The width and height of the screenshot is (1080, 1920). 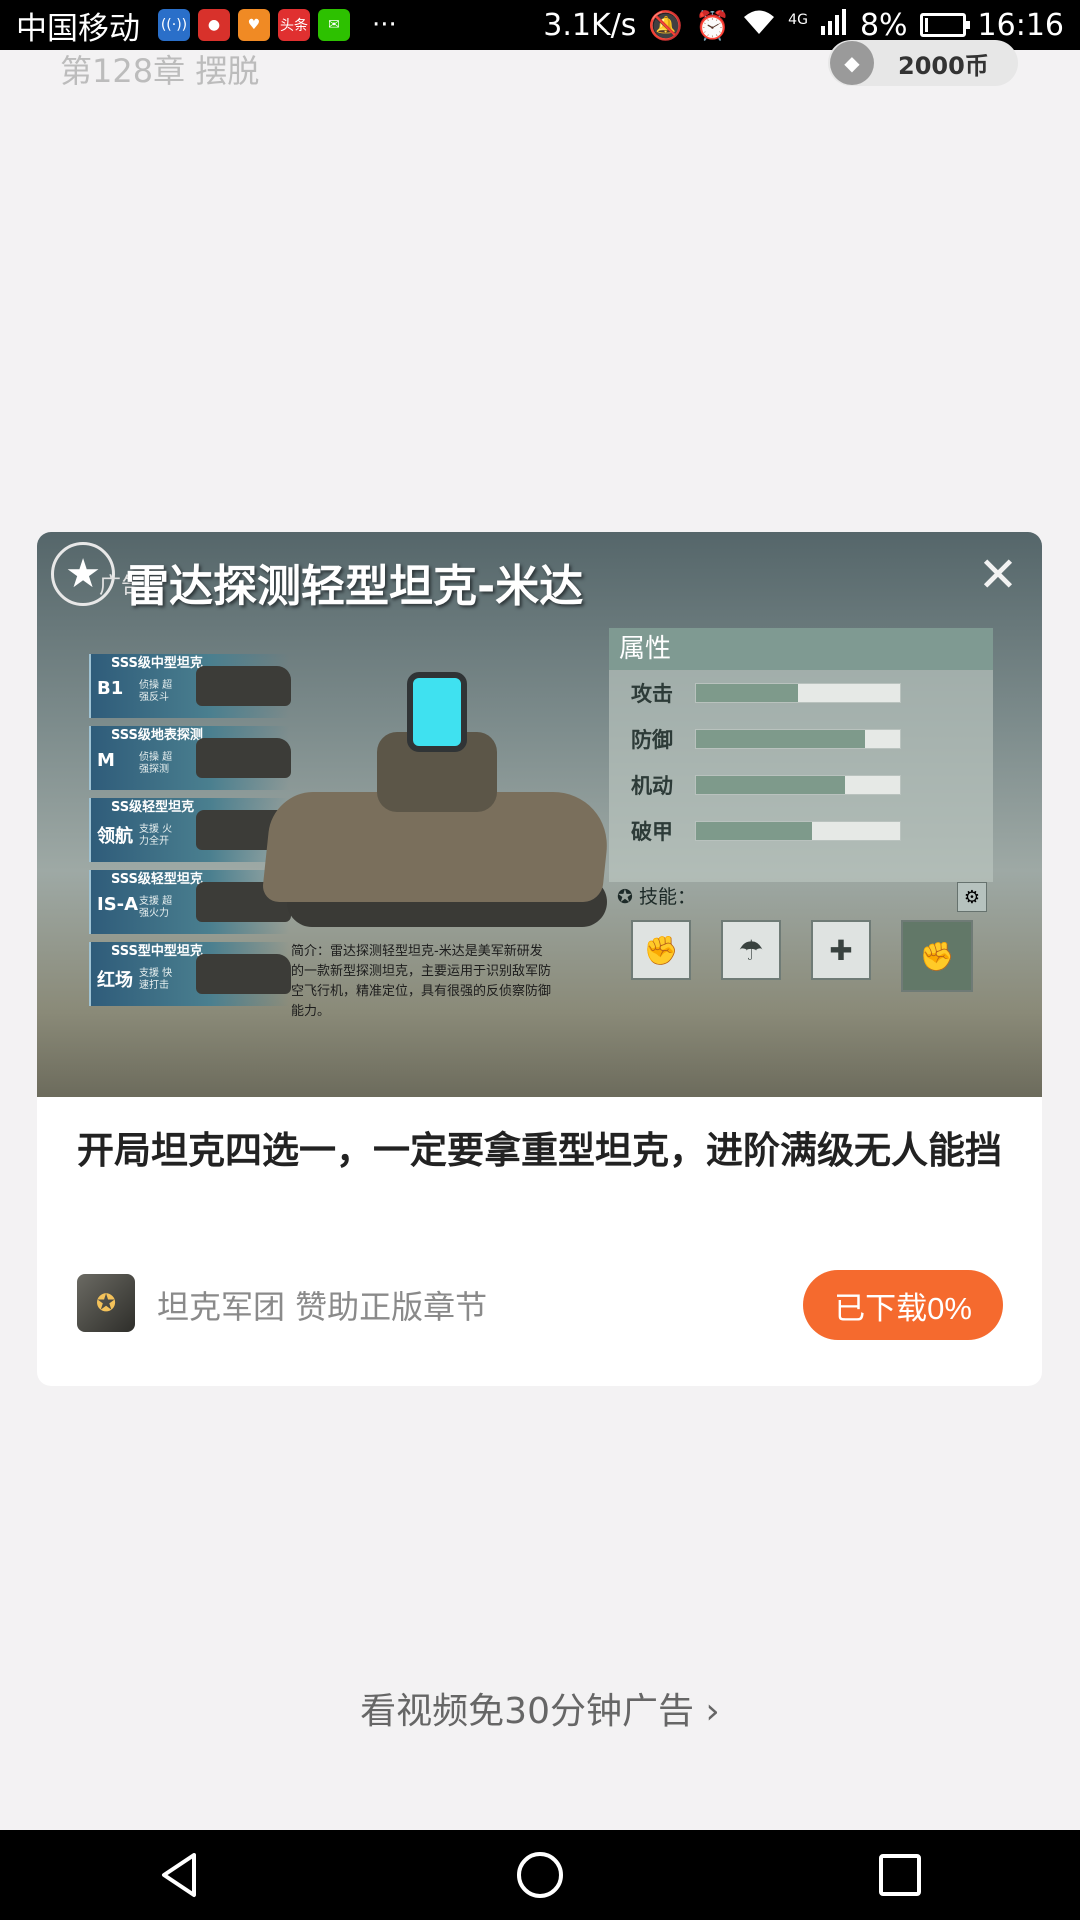 I want to click on tank-name: SSS级地表探测, so click(x=157, y=735).